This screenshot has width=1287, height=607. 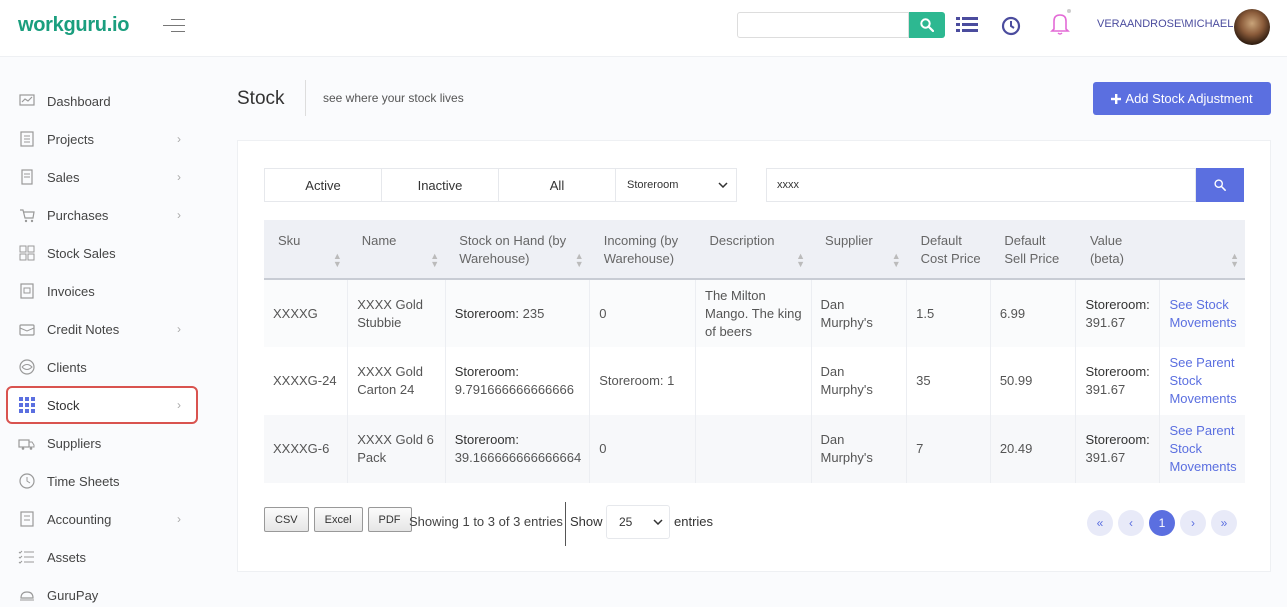 What do you see at coordinates (967, 25) in the screenshot?
I see `list-view-icon` at bounding box center [967, 25].